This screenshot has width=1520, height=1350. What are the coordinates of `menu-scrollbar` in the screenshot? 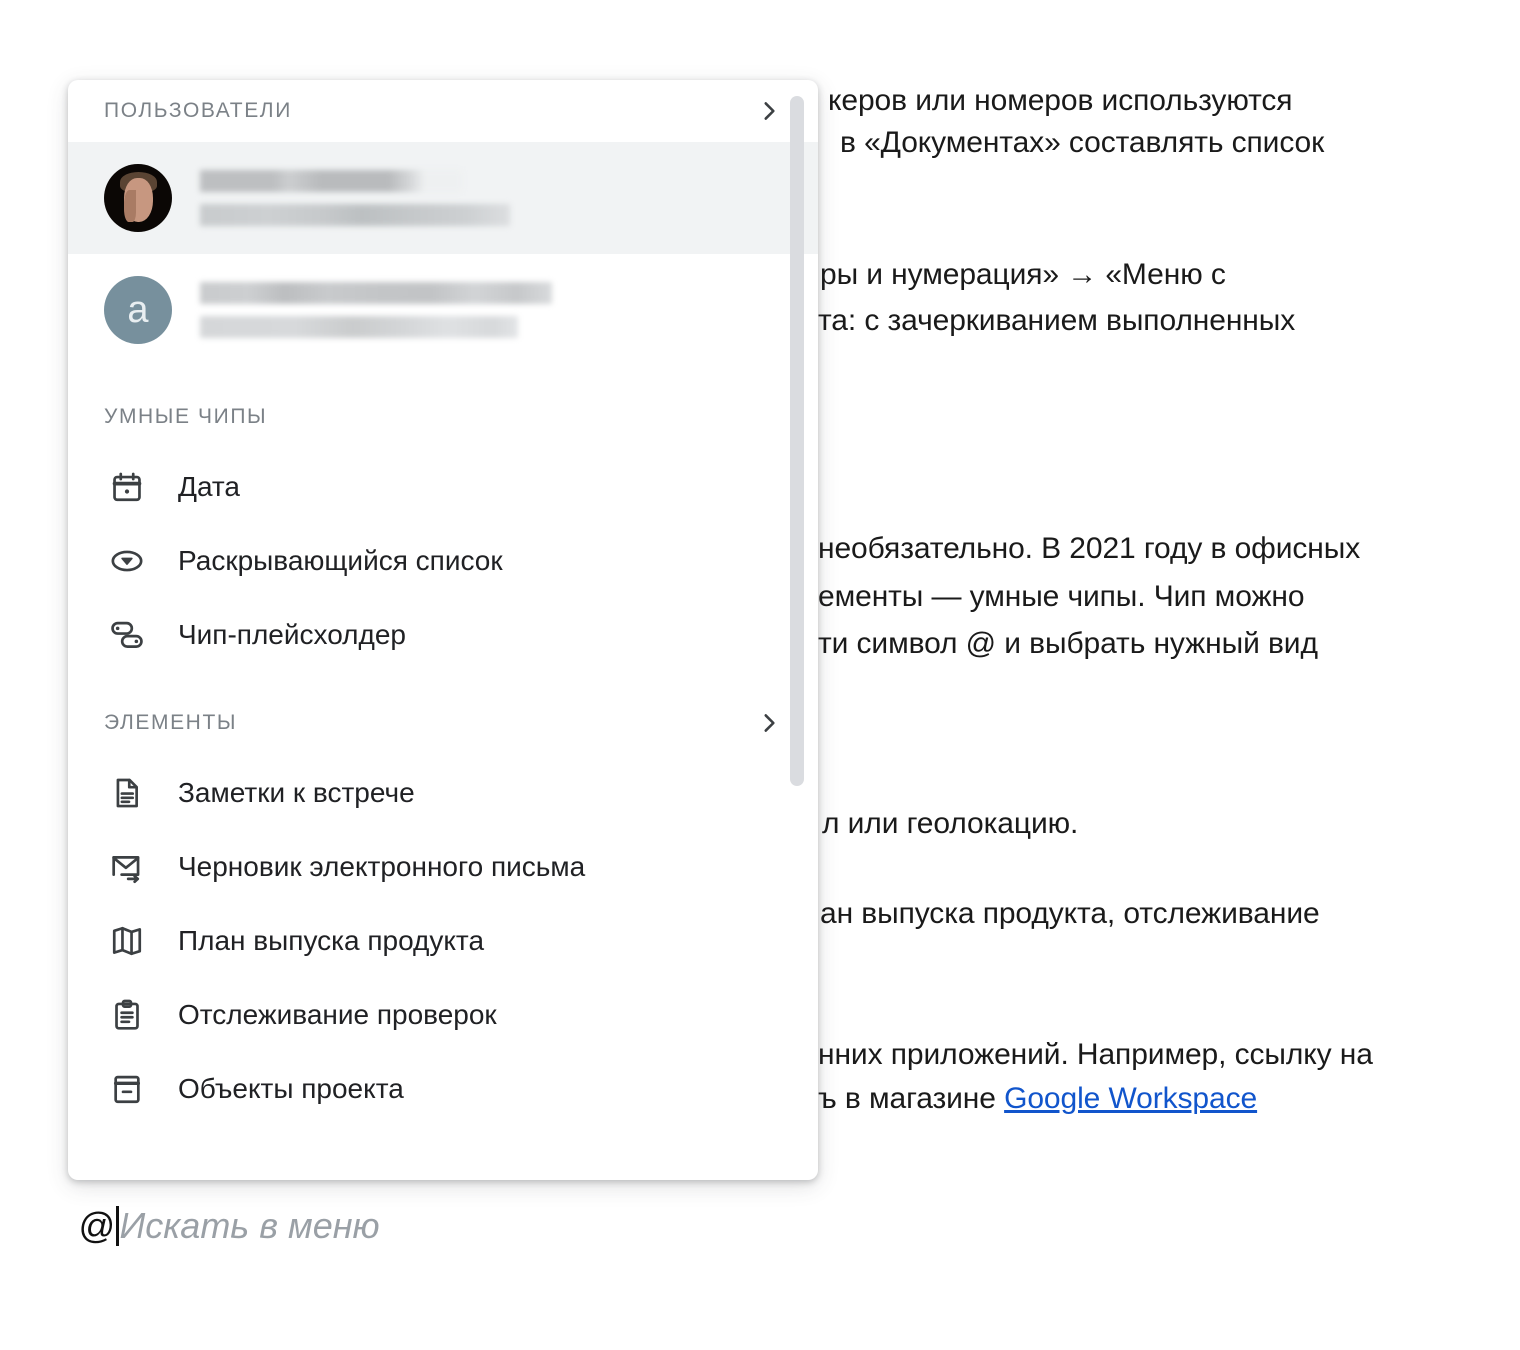 It's located at (797, 630).